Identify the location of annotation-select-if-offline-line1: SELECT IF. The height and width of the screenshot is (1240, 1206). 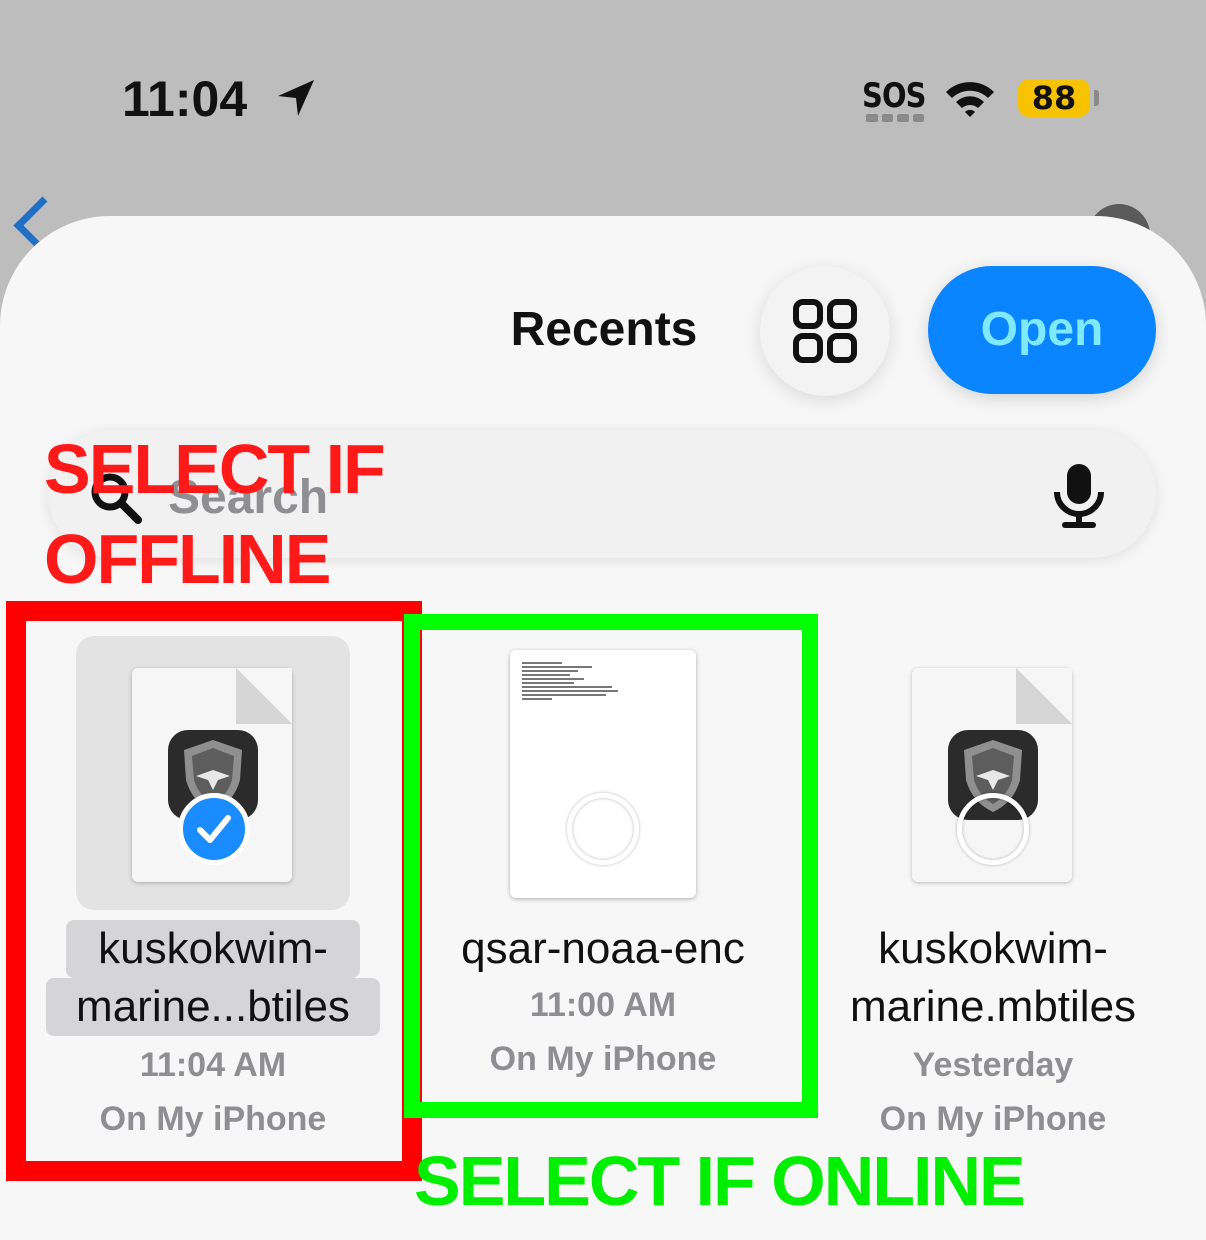
(215, 469).